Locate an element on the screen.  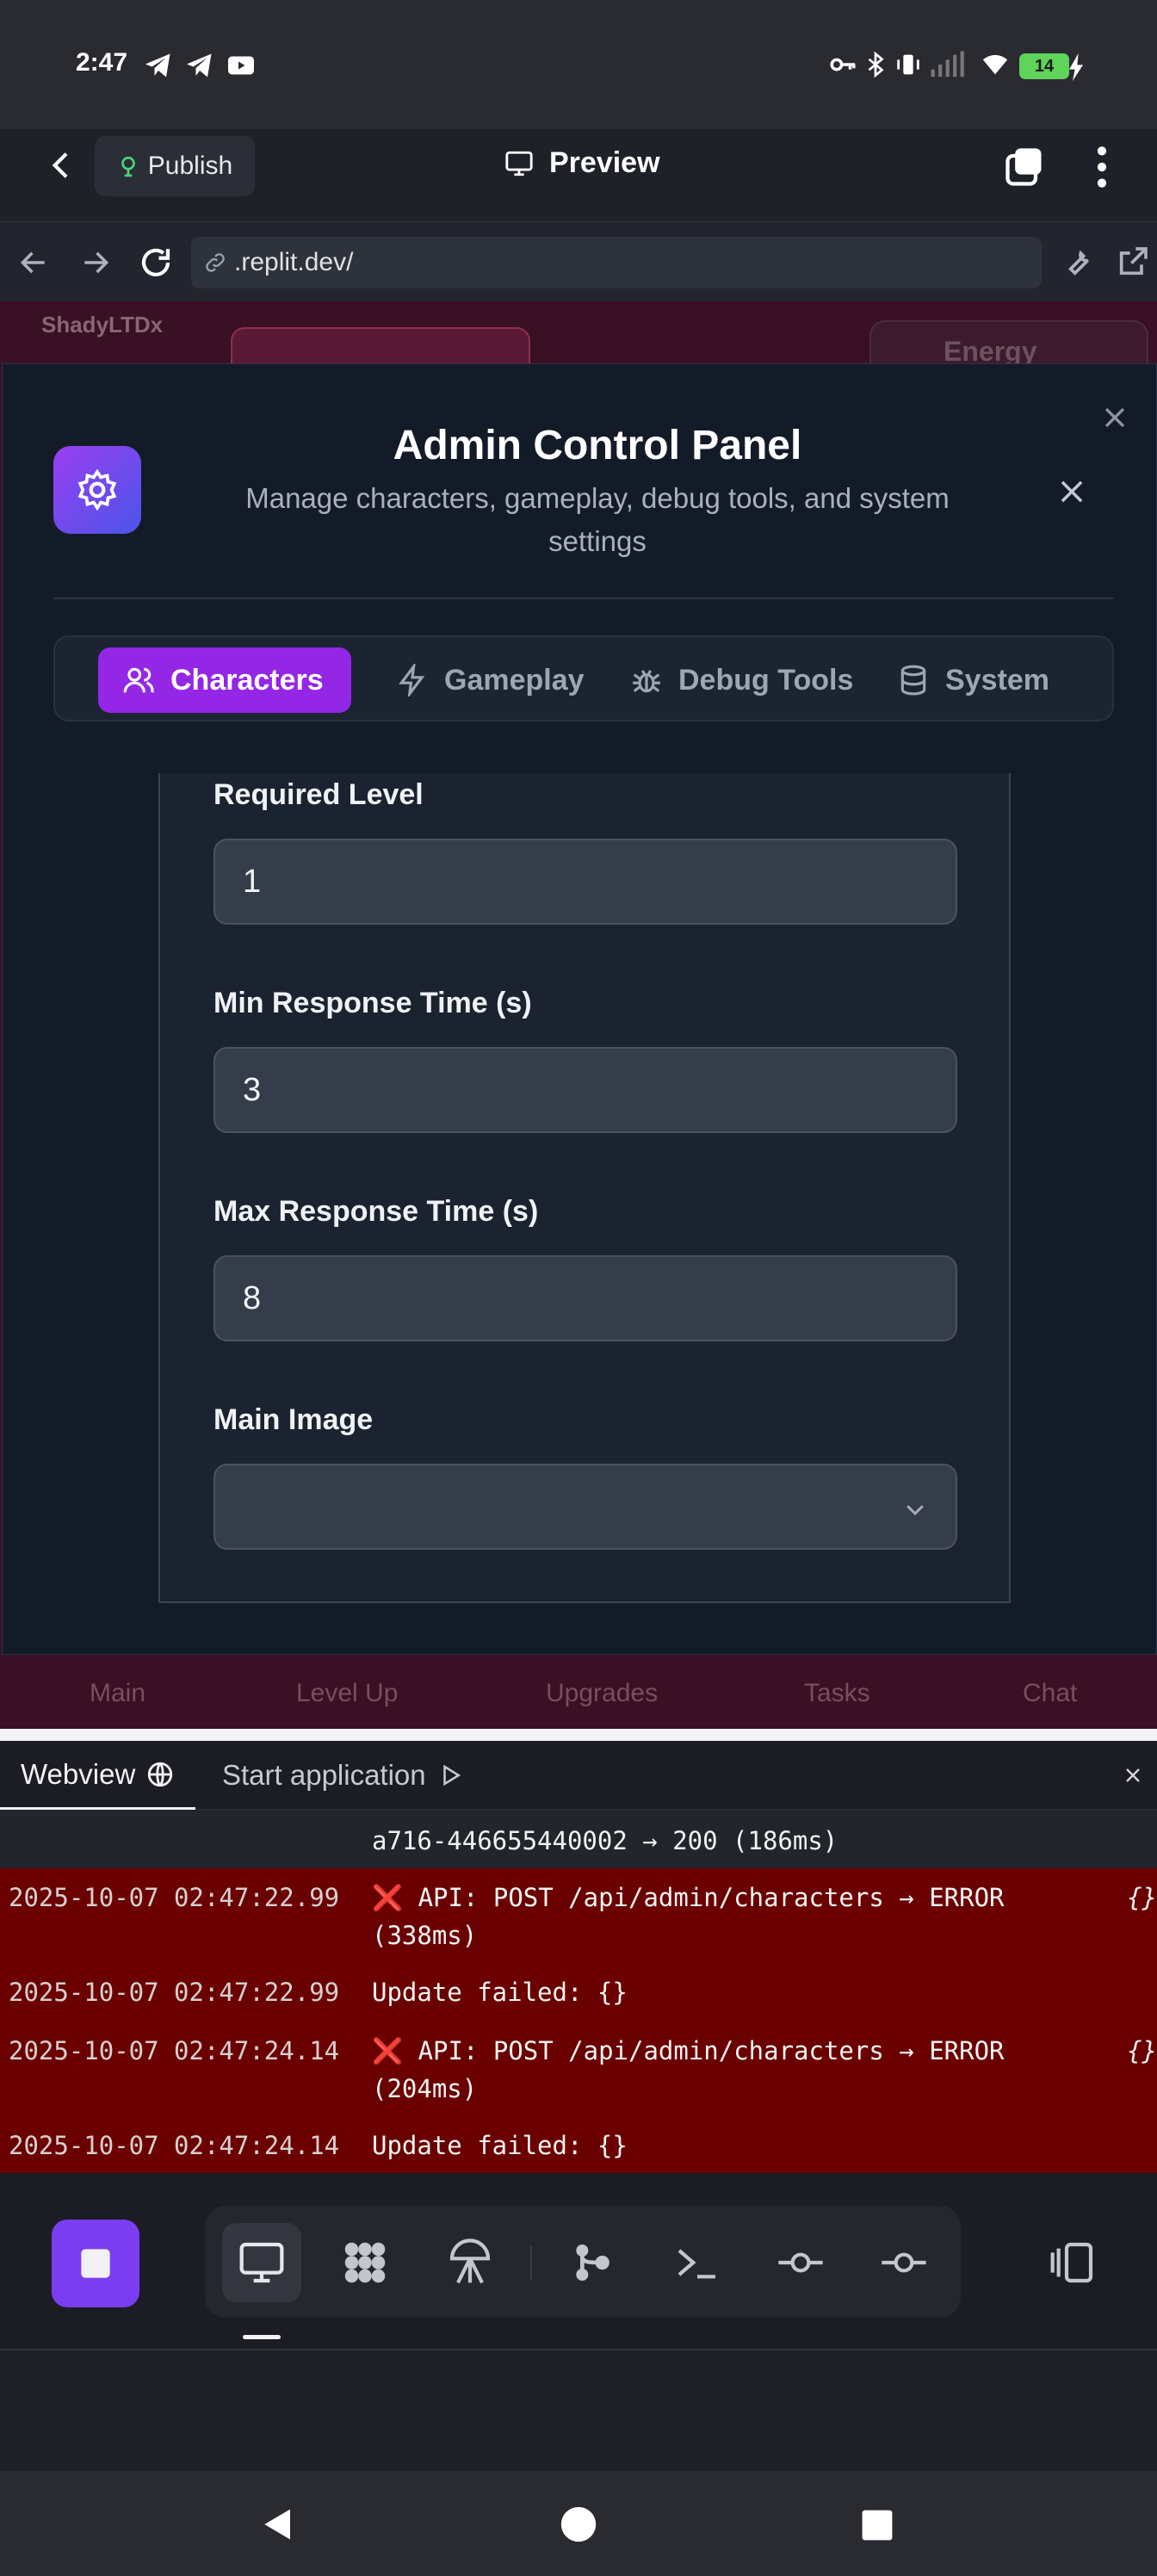
nav-home-icon is located at coordinates (579, 2524).